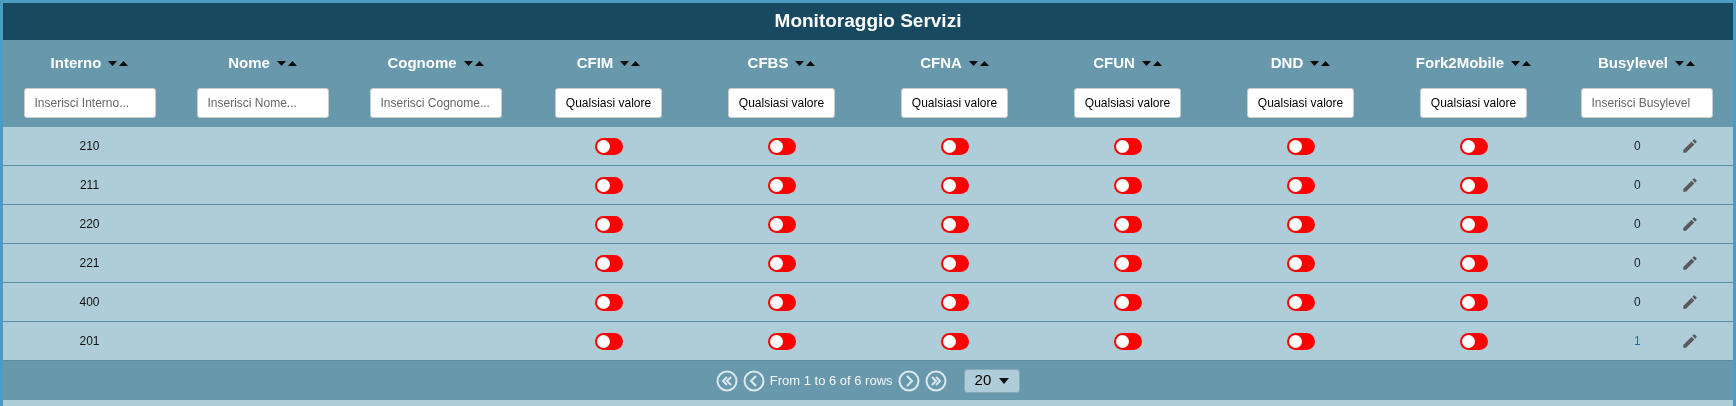 The image size is (1736, 406). What do you see at coordinates (89, 146) in the screenshot?
I see `table-cell-text: 210` at bounding box center [89, 146].